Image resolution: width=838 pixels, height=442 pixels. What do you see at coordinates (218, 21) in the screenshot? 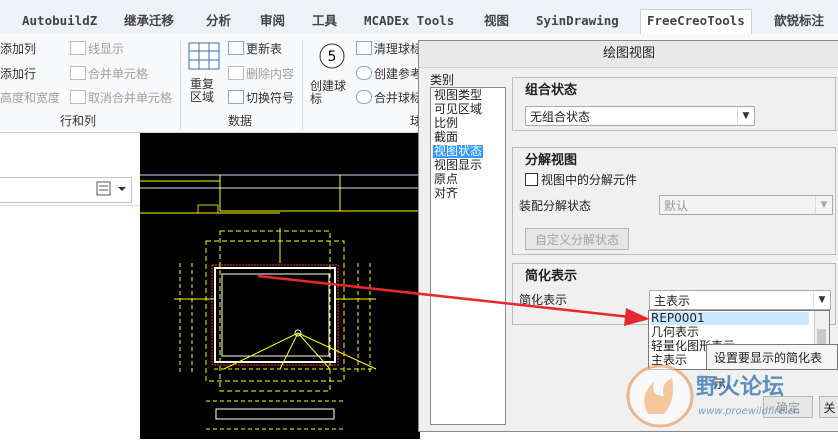
I see `tab-analysis: 分析` at bounding box center [218, 21].